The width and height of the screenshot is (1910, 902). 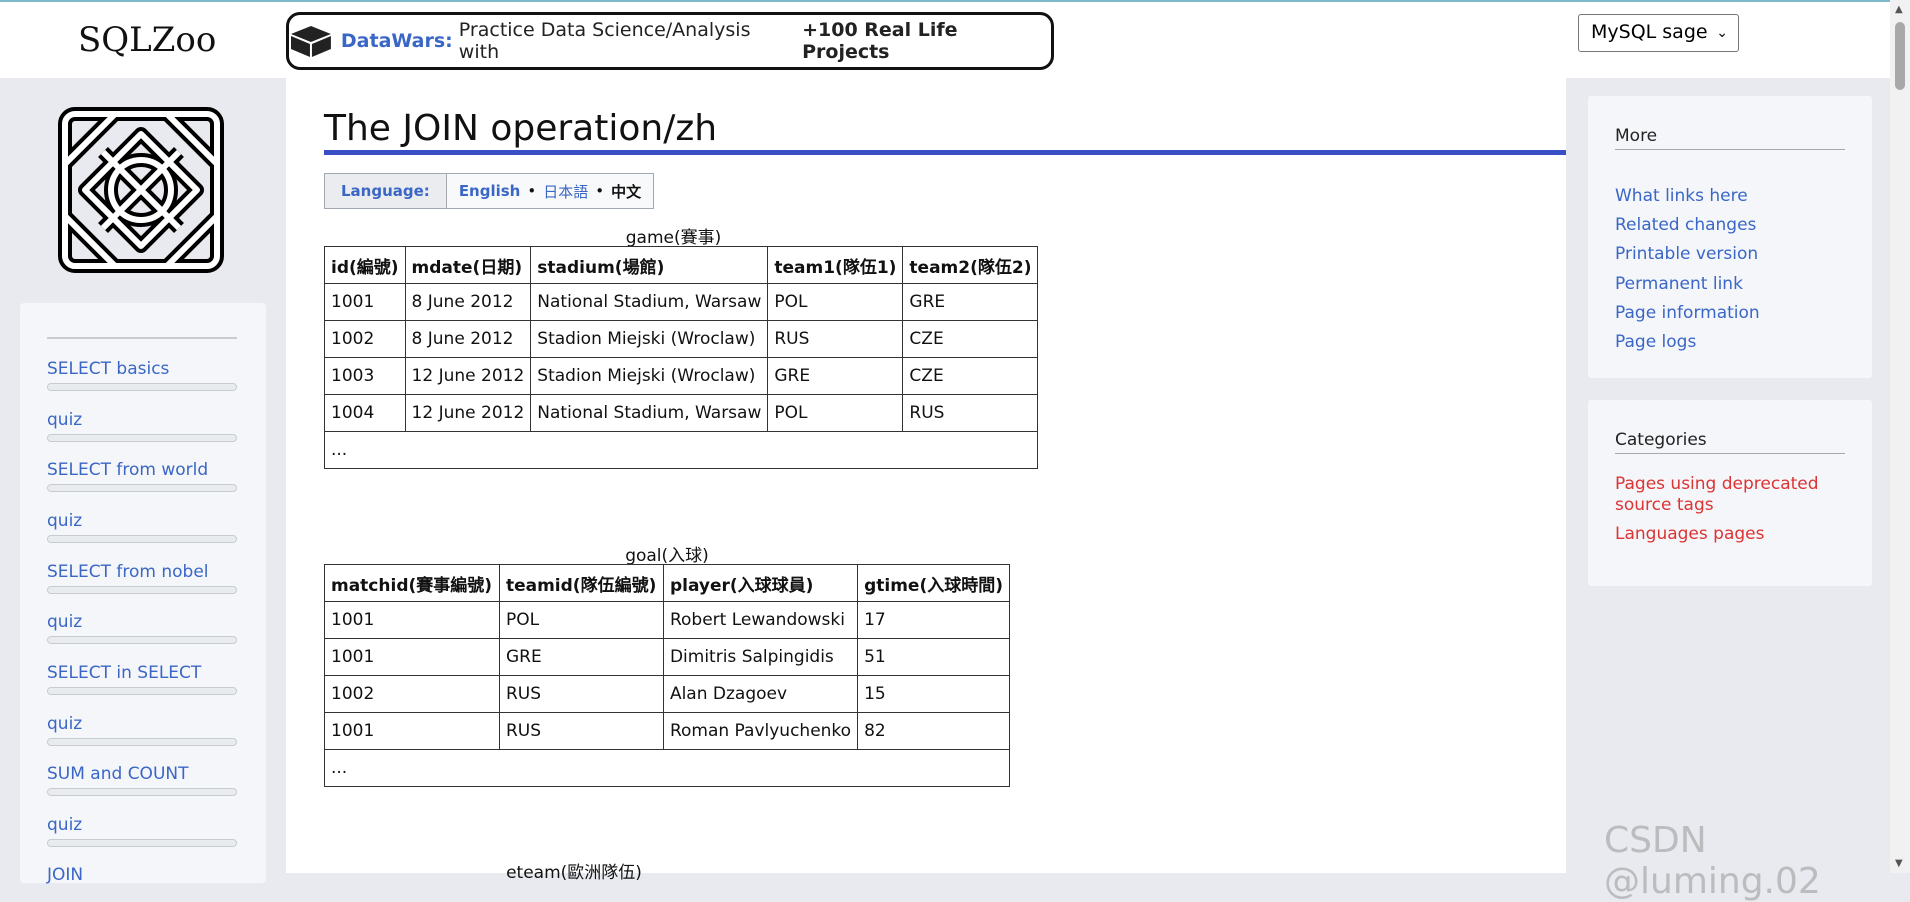 I want to click on table-cell: Alan Dzagoev, so click(x=760, y=694).